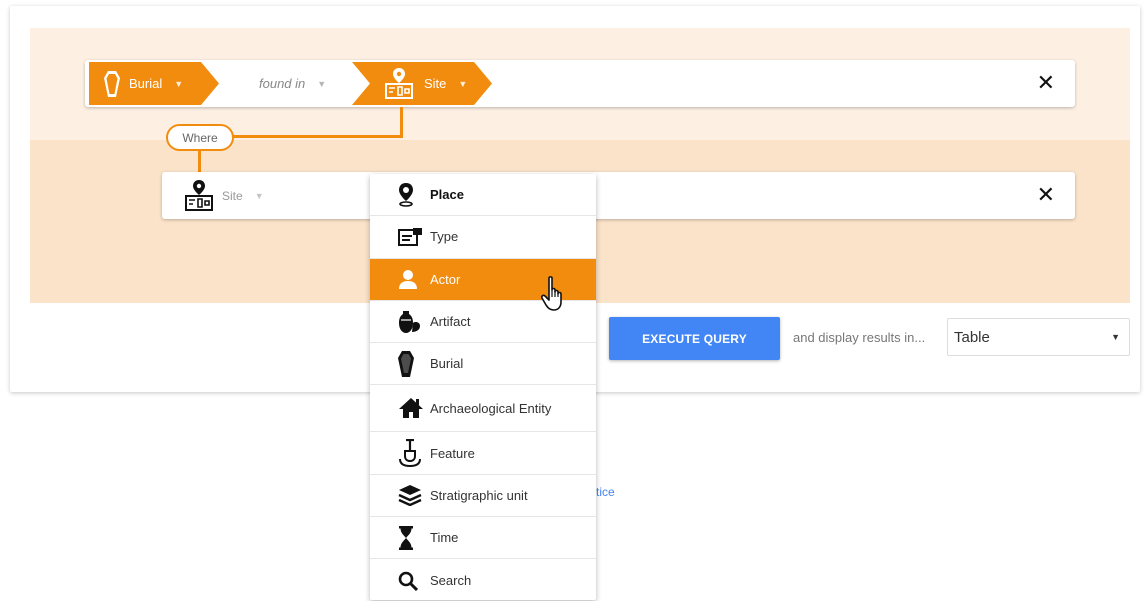  What do you see at coordinates (551, 293) in the screenshot?
I see `hand-pointer-icon` at bounding box center [551, 293].